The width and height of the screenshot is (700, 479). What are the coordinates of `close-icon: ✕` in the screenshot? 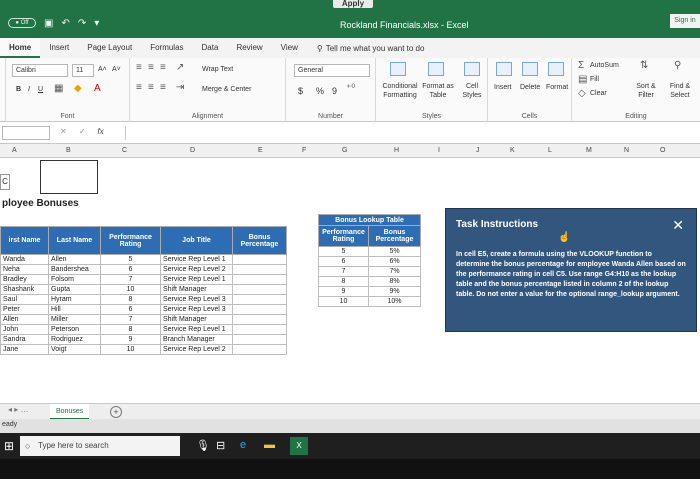 It's located at (678, 225).